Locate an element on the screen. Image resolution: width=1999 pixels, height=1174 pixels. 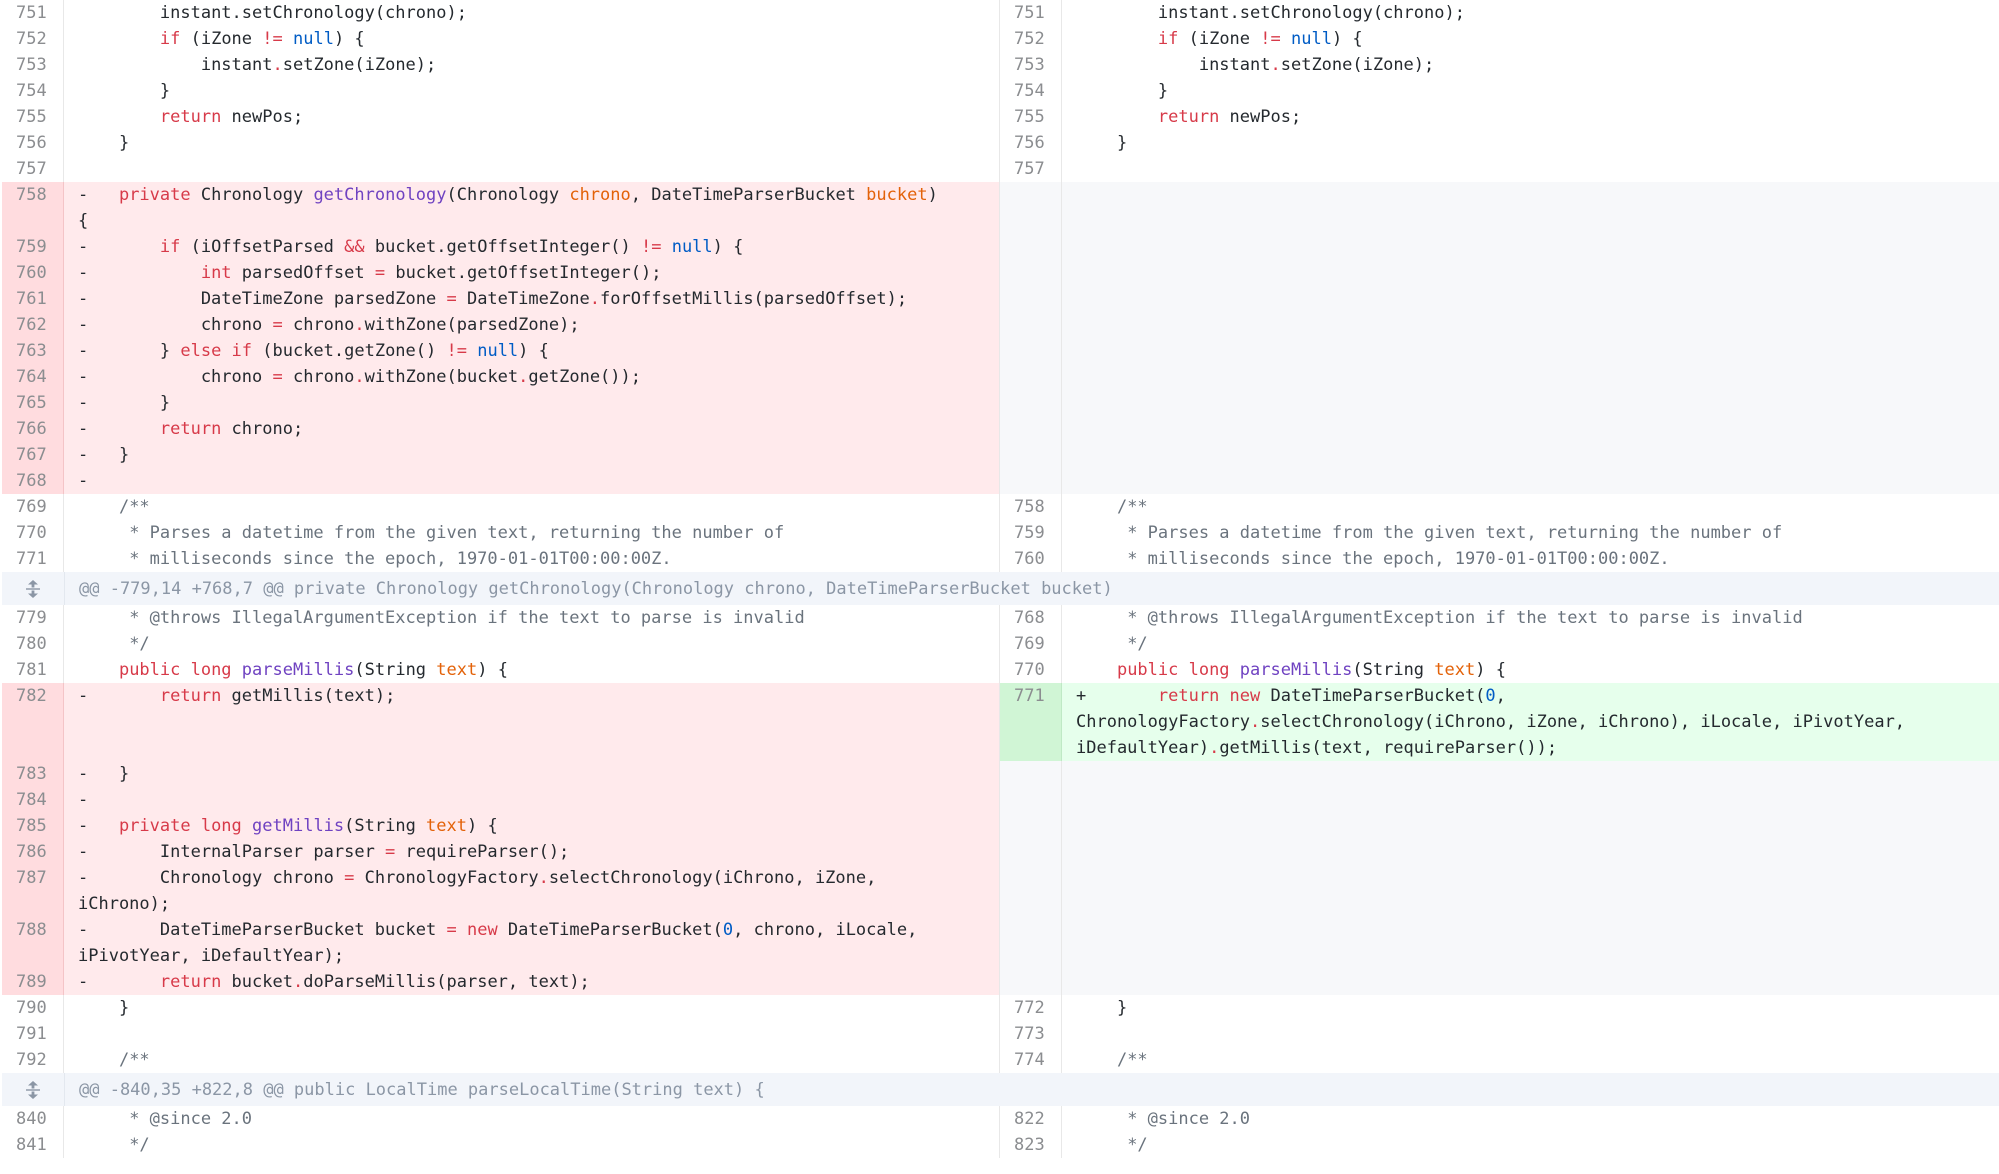
old-line-number: 760 is located at coordinates (33, 273).